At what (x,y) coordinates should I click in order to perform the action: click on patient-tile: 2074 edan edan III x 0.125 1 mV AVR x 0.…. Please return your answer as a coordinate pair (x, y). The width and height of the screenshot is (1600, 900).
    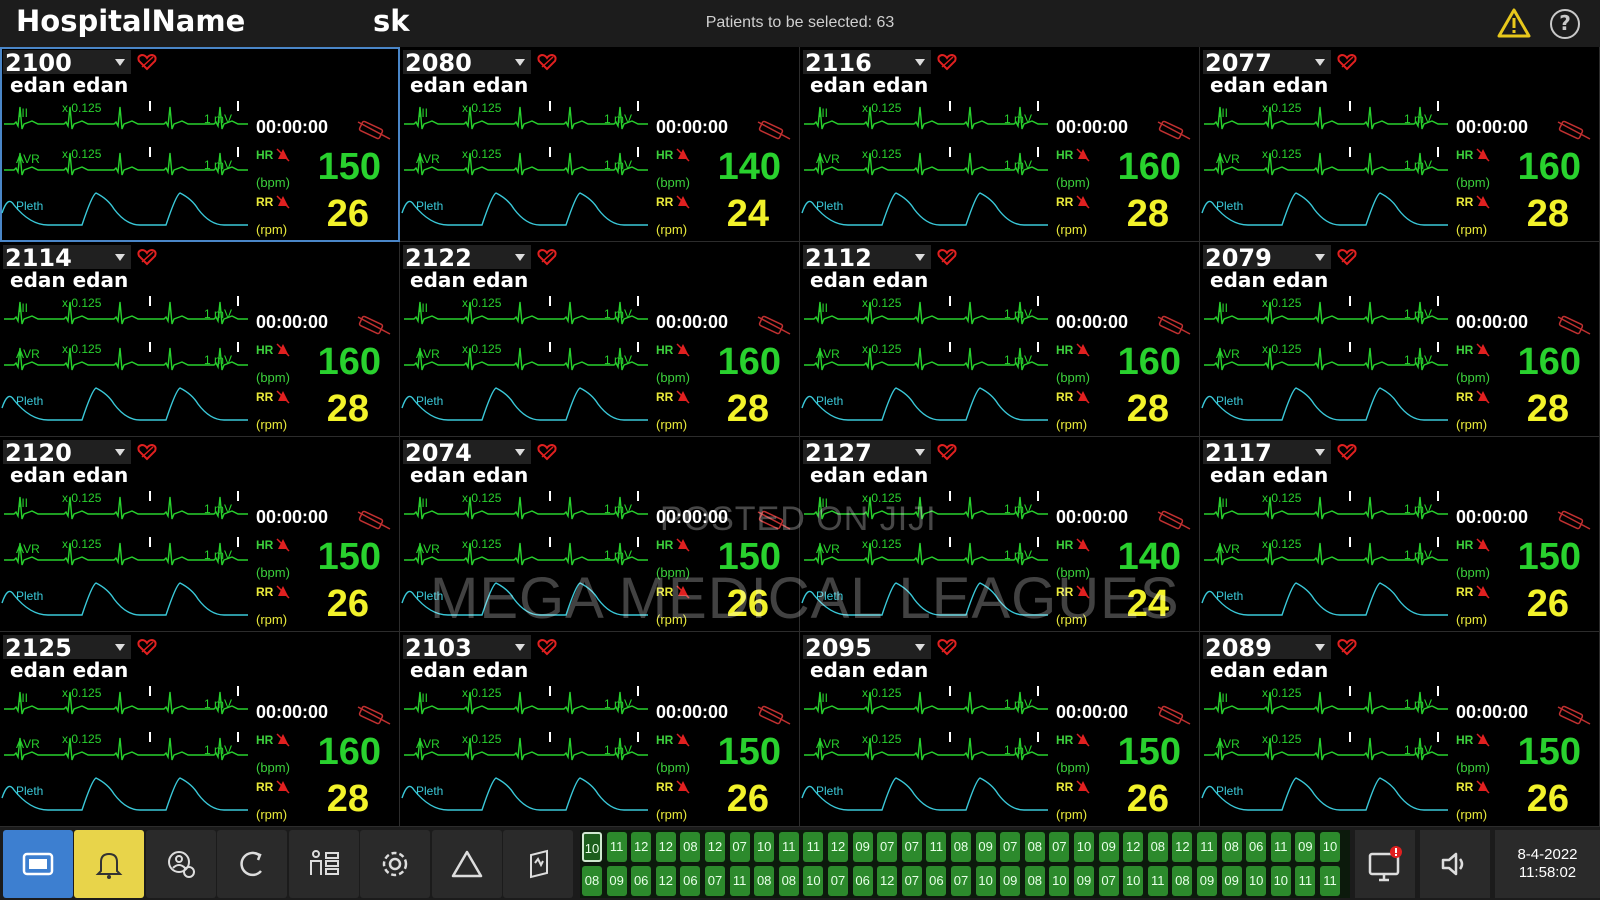
    Looking at the image, I should click on (600, 534).